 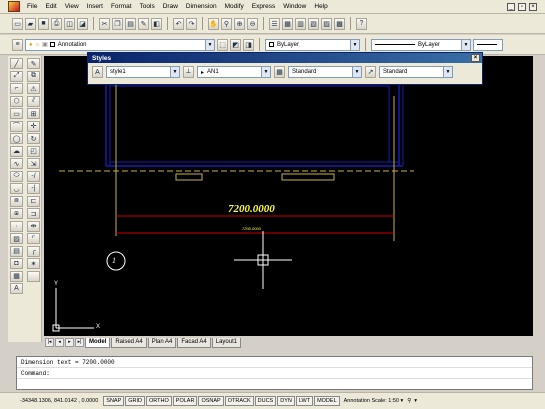 What do you see at coordinates (33, 213) in the screenshot?
I see `break-icon: ⊐` at bounding box center [33, 213].